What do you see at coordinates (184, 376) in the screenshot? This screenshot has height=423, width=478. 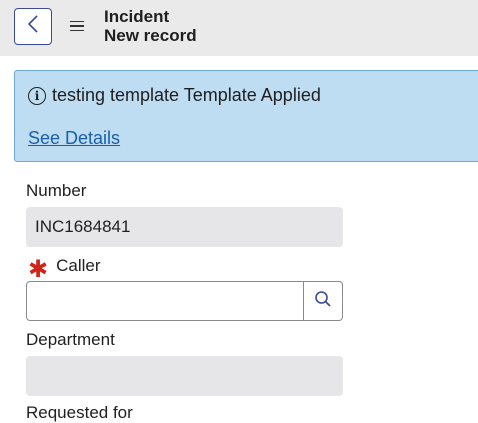 I see `department-field` at bounding box center [184, 376].